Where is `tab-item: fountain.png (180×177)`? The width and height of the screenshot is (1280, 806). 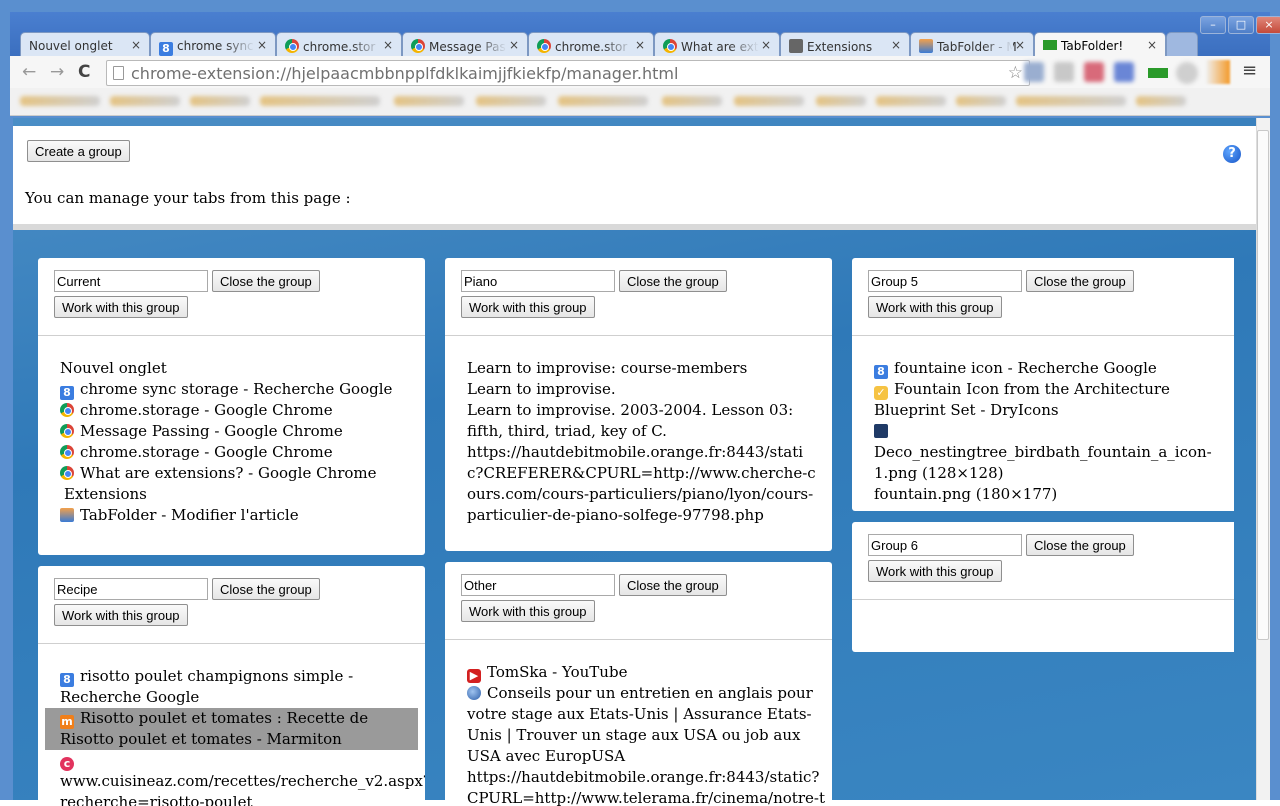
tab-item: fountain.png (180×177) is located at coordinates (1049, 494).